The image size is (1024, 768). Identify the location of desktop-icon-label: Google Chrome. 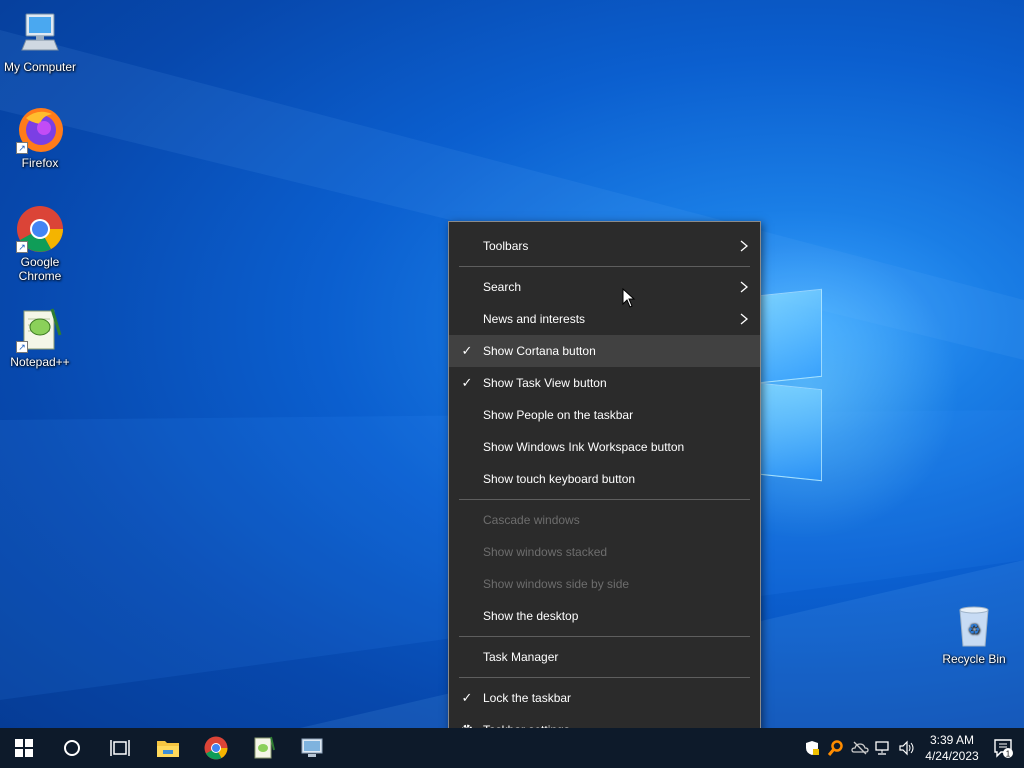
(40, 269).